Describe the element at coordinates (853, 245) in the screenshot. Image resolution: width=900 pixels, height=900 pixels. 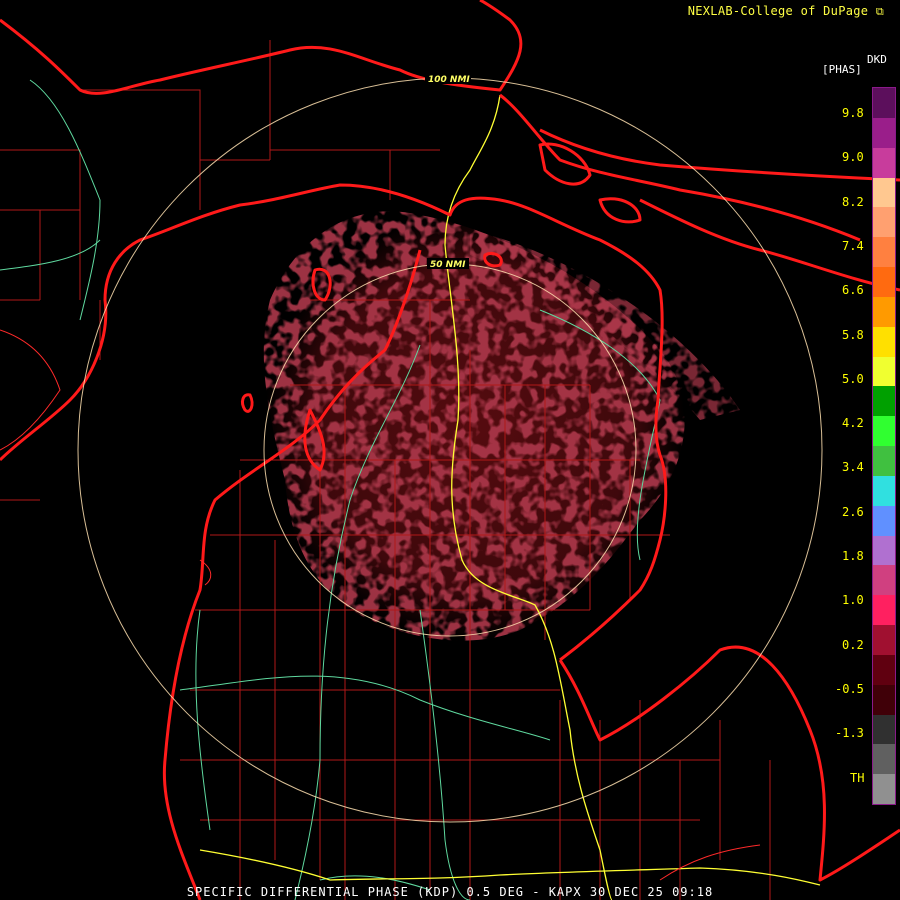
I see `legend-tick-label: 7.4` at that location.